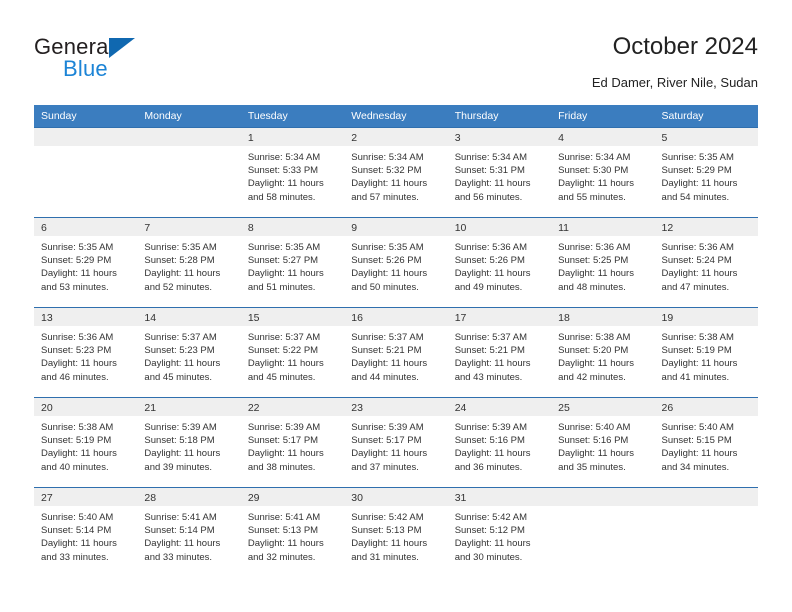 This screenshot has height=612, width=792. I want to click on sunset-text: Sunset: 5:18 PM, so click(179, 441).